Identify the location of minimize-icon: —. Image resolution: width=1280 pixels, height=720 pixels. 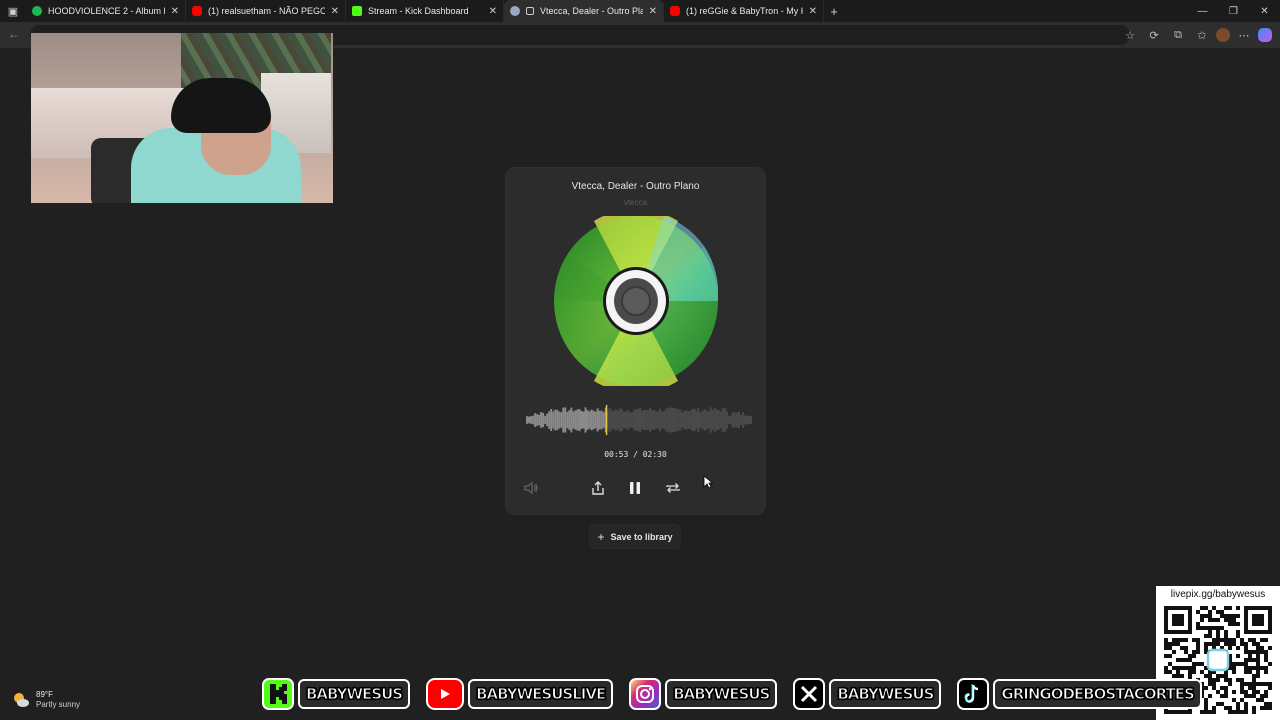
(1202, 11).